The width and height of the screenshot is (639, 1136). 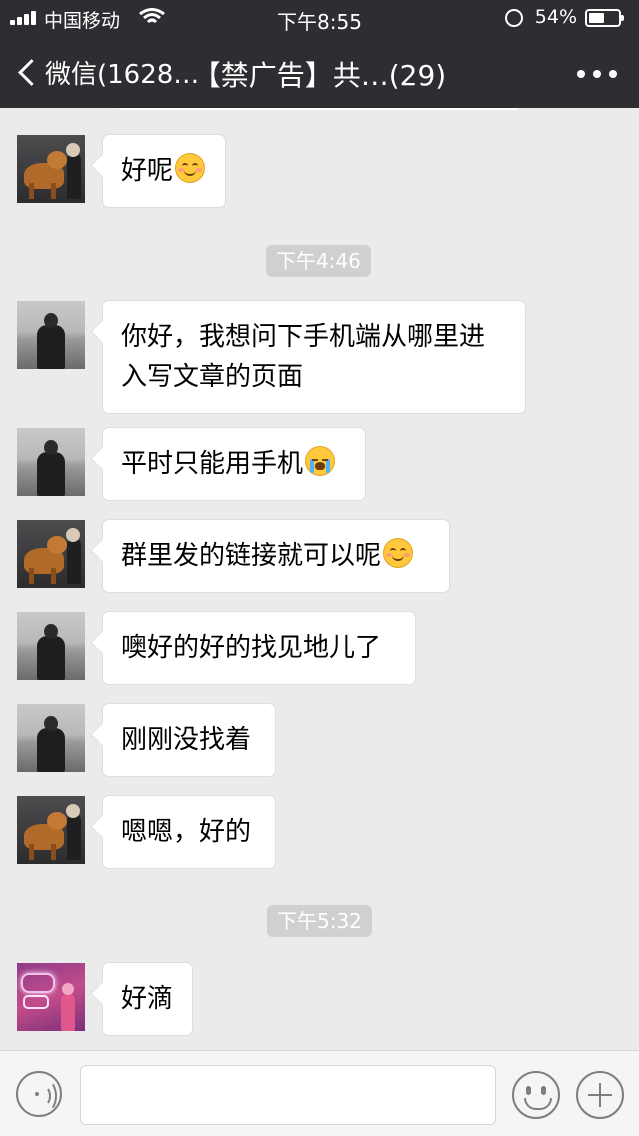 I want to click on timestamp: 下午5:32, so click(x=319, y=921).